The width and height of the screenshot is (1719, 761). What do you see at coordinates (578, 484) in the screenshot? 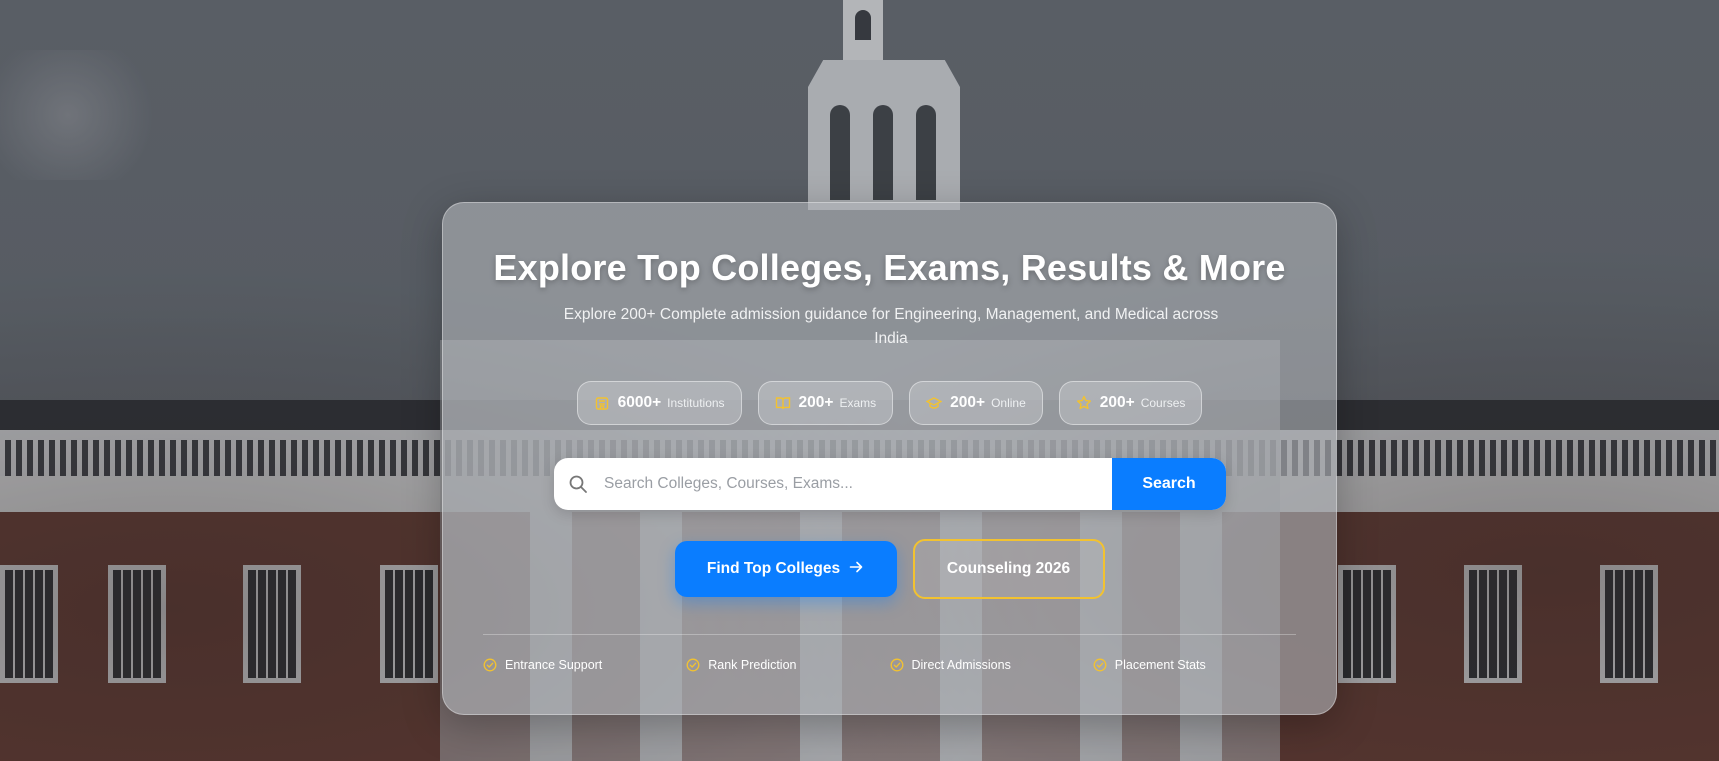
I see `search-icon` at bounding box center [578, 484].